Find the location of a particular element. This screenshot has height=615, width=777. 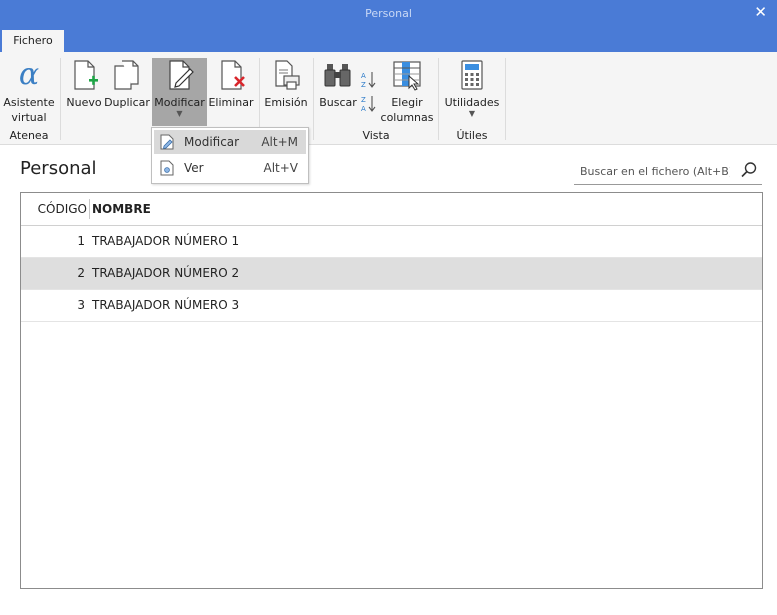

close-icon: ✕ is located at coordinates (760, 12).